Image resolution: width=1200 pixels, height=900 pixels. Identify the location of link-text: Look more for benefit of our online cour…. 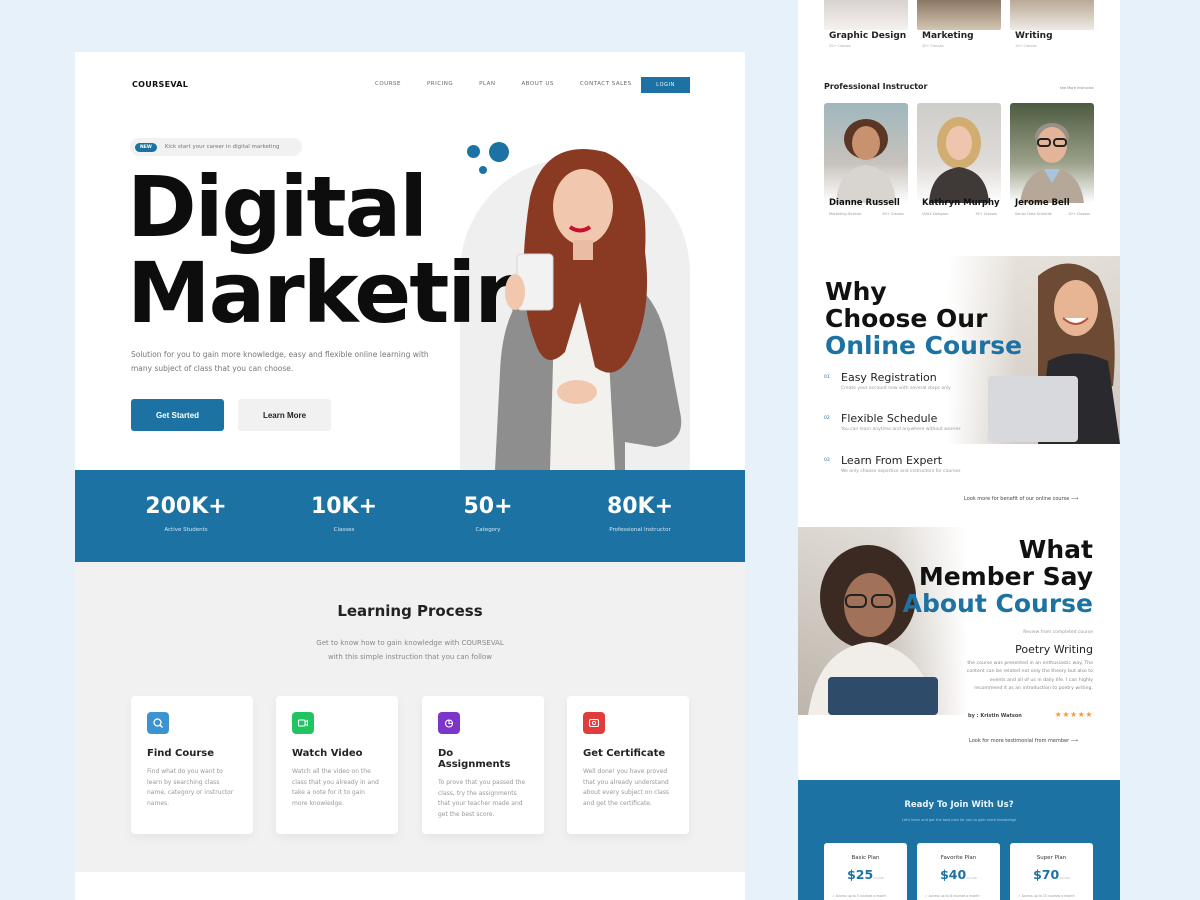
(1017, 499).